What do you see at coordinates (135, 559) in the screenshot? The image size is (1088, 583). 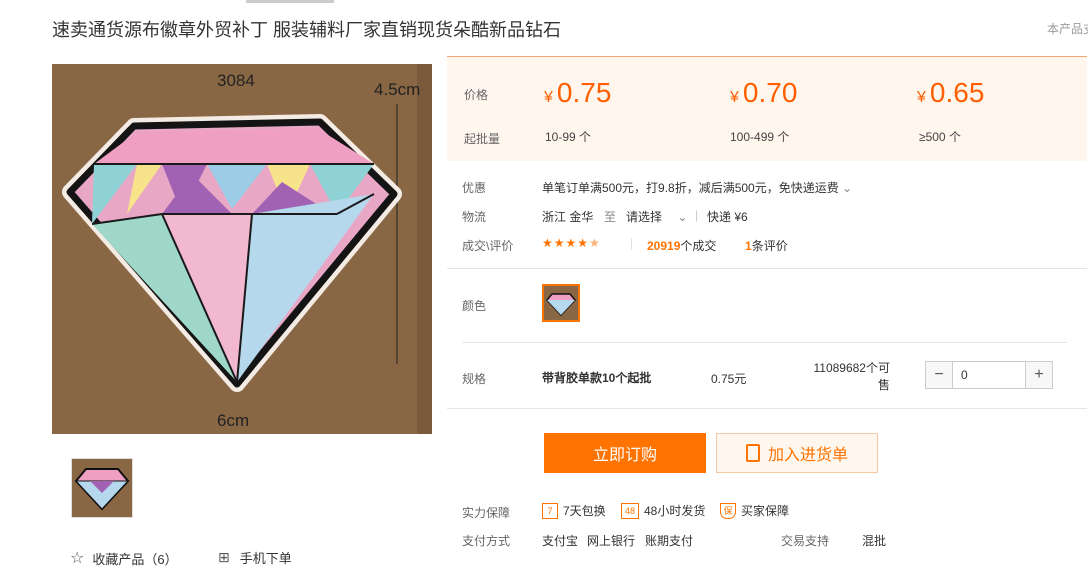 I see `favorite-label: 收藏产品（6）` at bounding box center [135, 559].